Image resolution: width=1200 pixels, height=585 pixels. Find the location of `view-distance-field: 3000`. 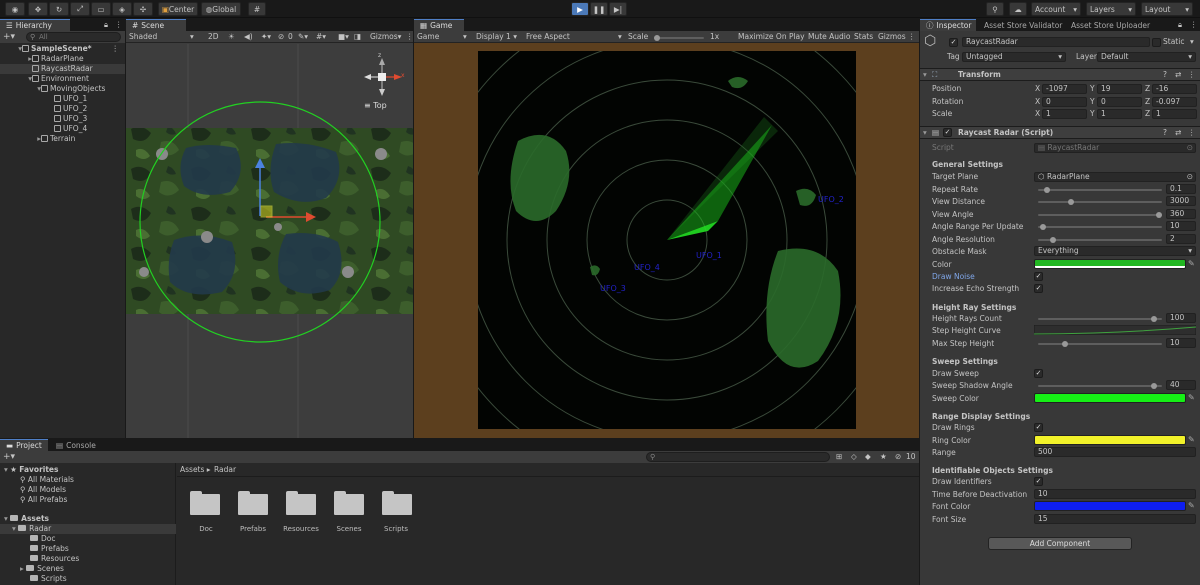

view-distance-field: 3000 is located at coordinates (1181, 201).